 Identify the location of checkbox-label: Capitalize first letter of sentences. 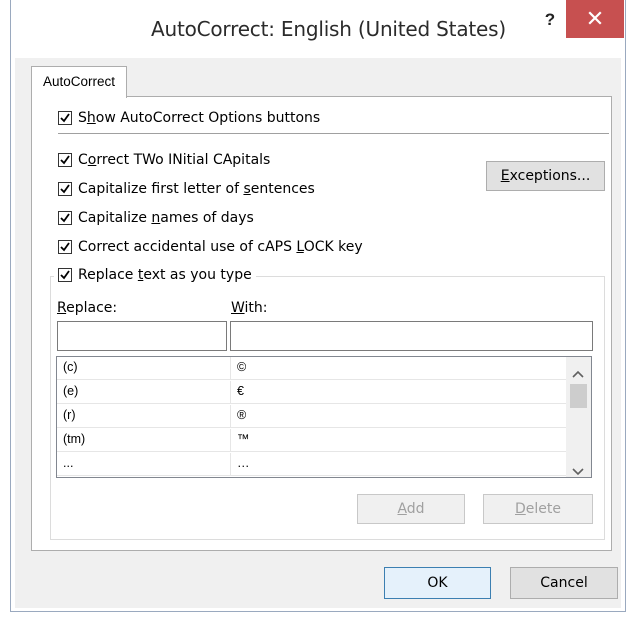
(196, 189).